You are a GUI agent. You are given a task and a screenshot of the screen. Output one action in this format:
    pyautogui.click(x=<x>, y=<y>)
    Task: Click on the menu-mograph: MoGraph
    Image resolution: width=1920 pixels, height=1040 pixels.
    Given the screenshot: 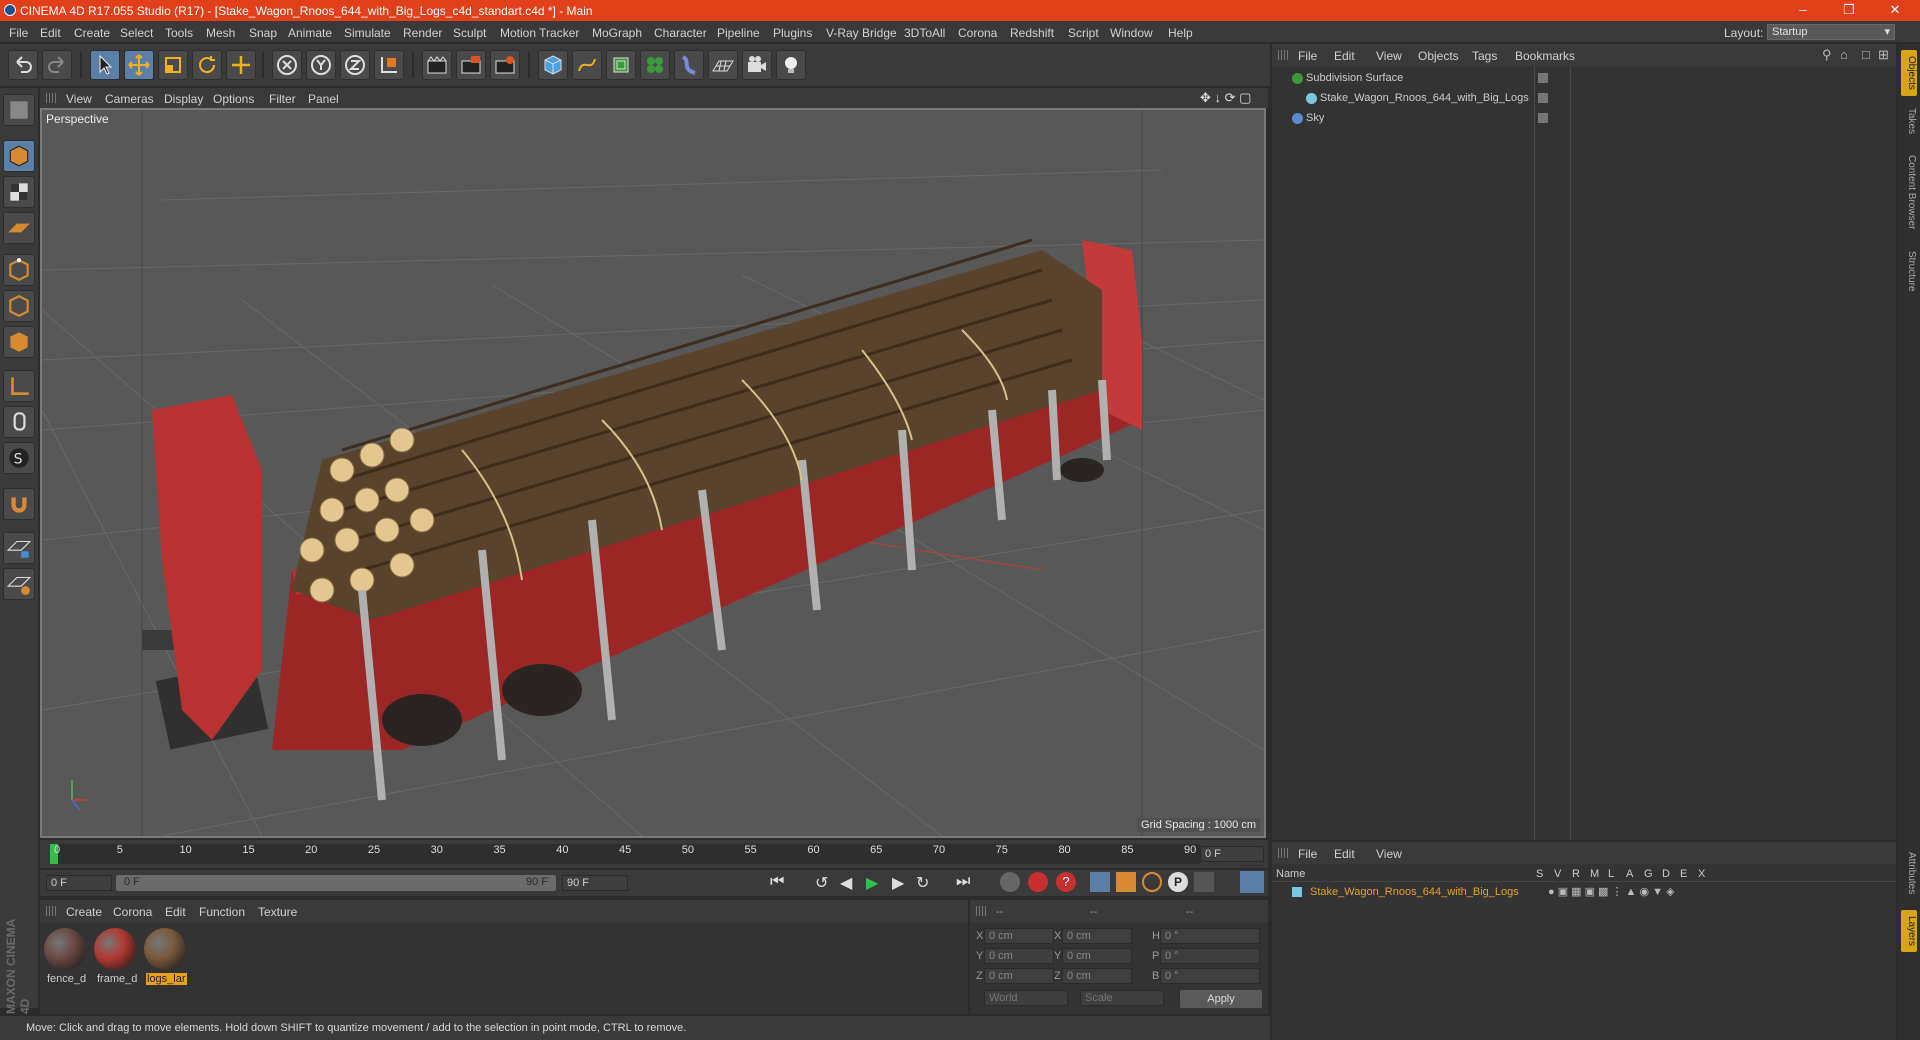 What is the action you would take?
    pyautogui.click(x=617, y=33)
    